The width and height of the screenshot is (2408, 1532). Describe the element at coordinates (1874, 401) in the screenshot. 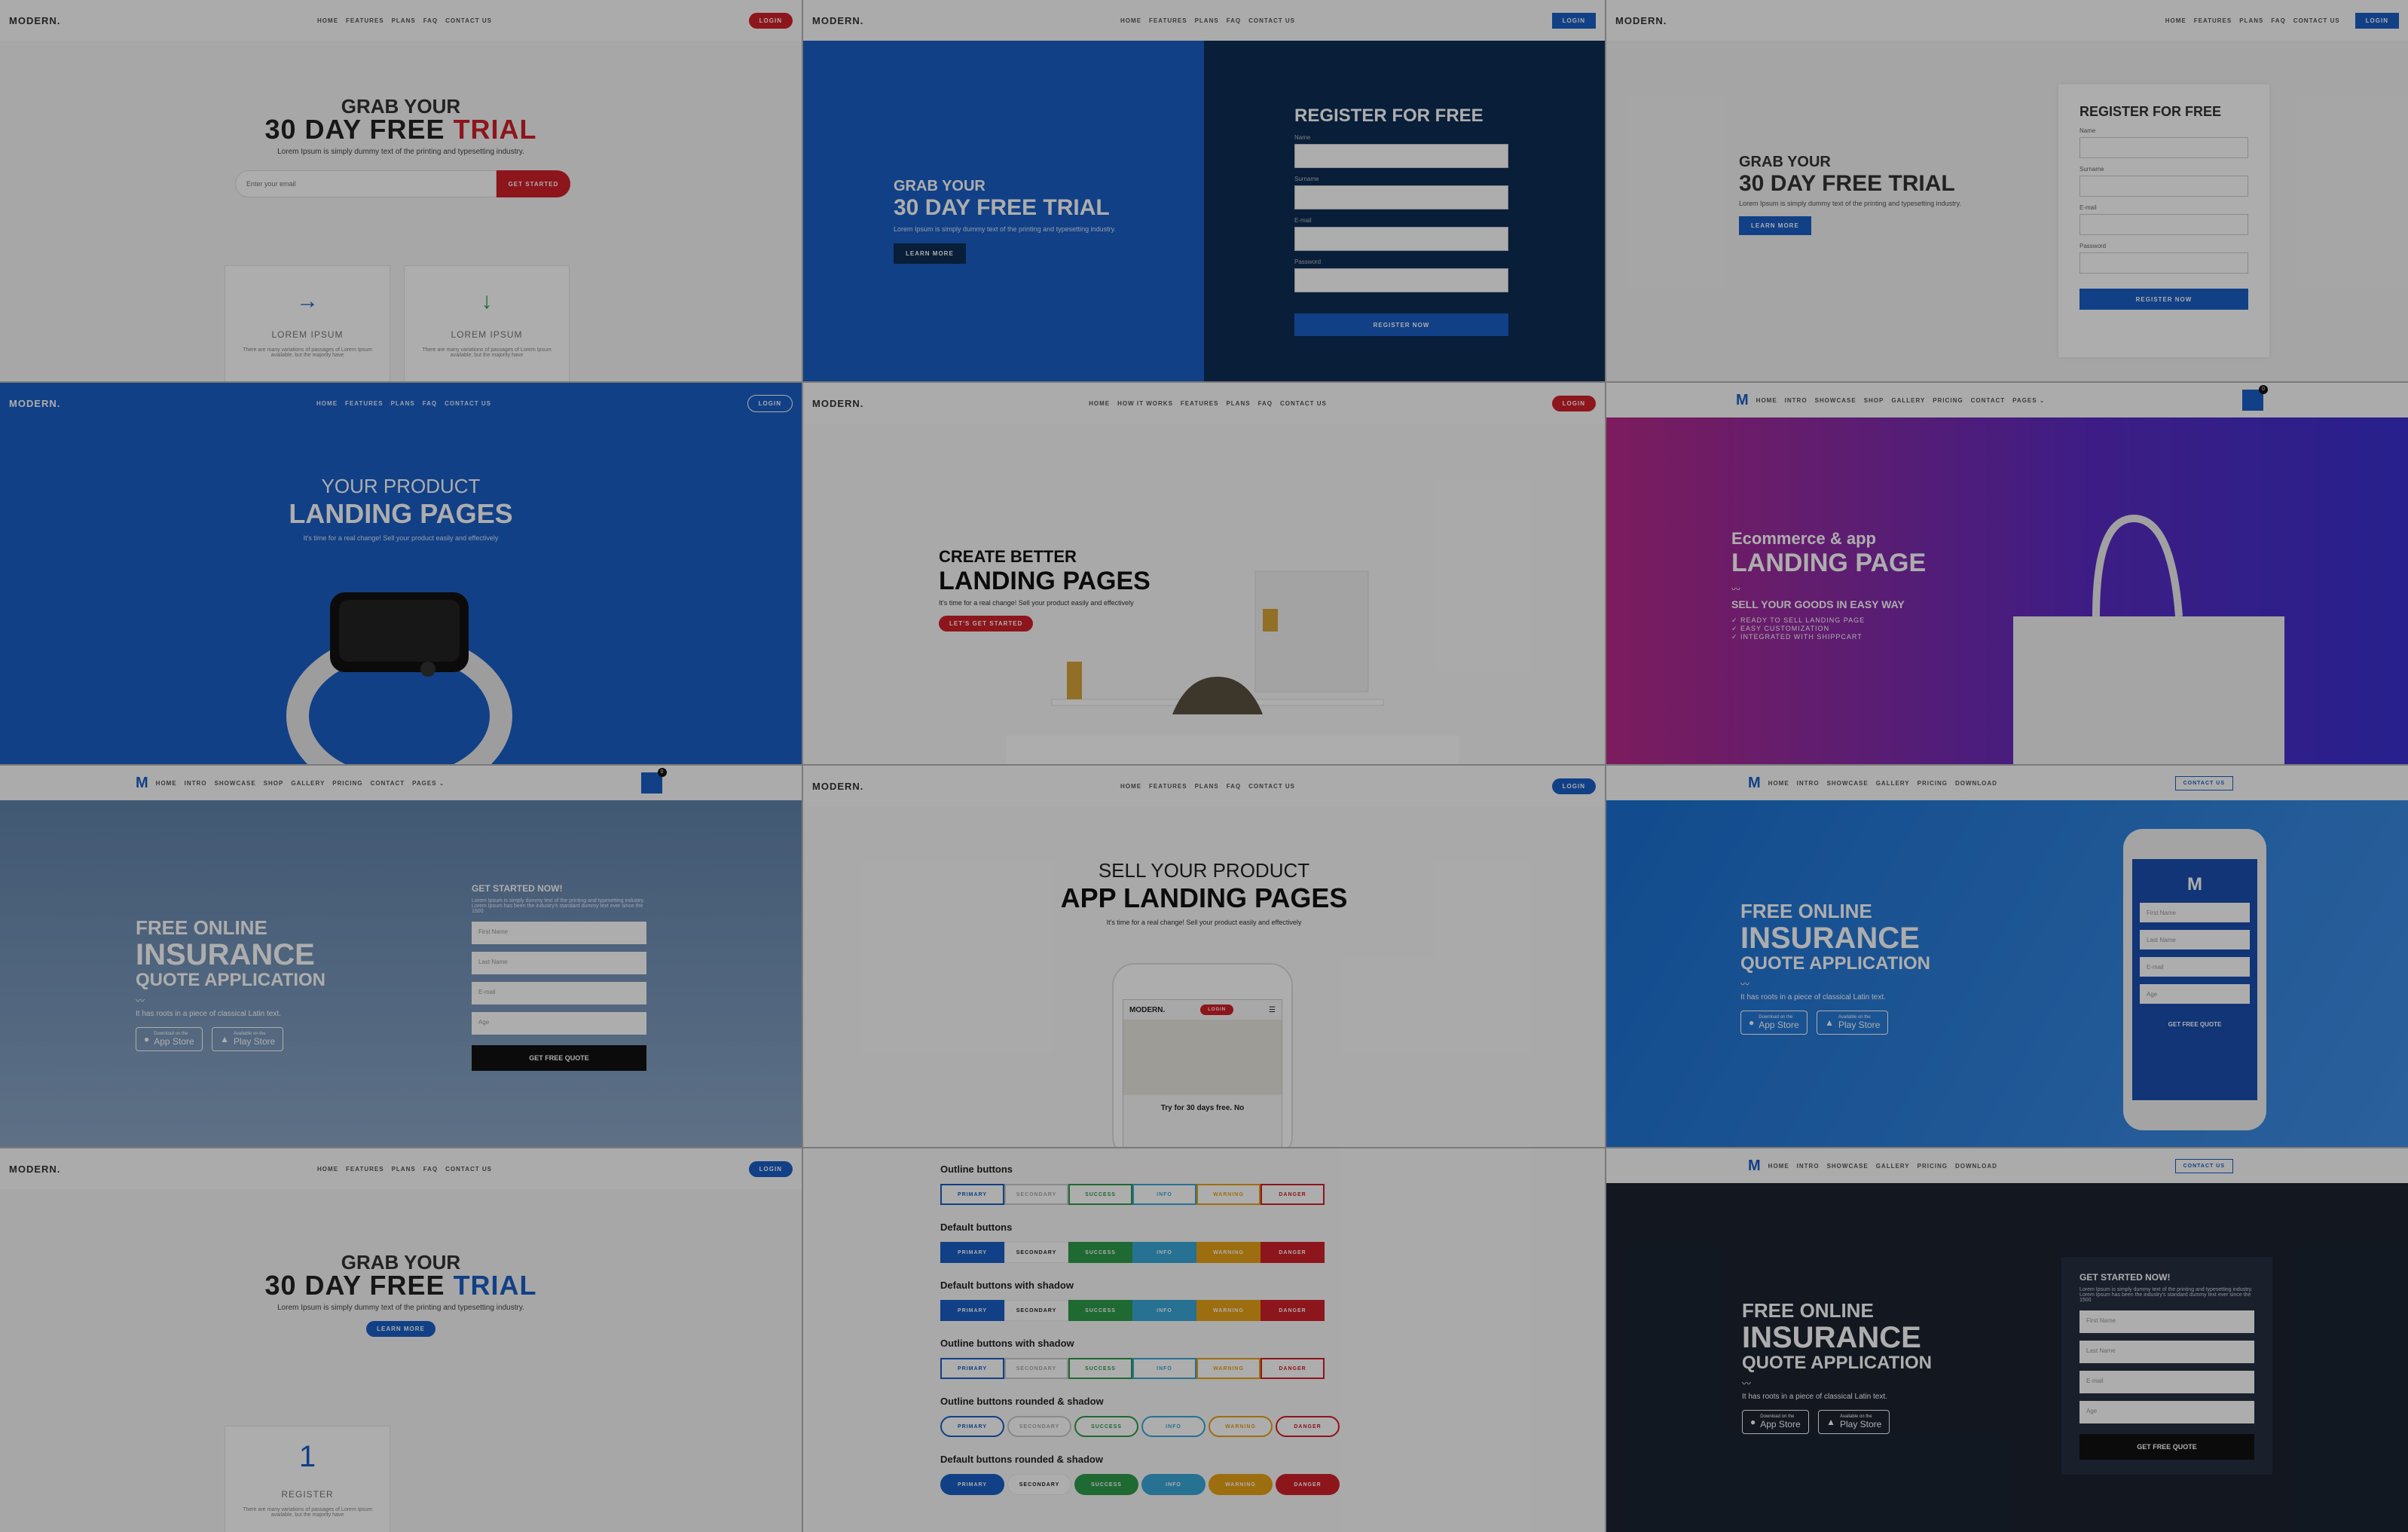

I see `nav-item: SHOP` at that location.